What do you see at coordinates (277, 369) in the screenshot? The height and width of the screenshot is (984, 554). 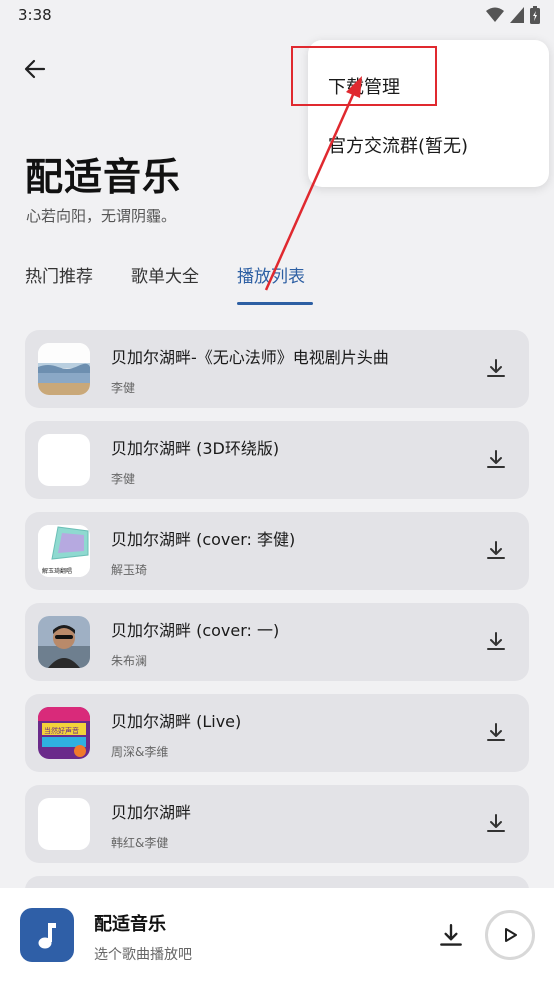 I see `song-item: 贝加尔湖畔-《无心法师》电视剧片头曲 李健` at bounding box center [277, 369].